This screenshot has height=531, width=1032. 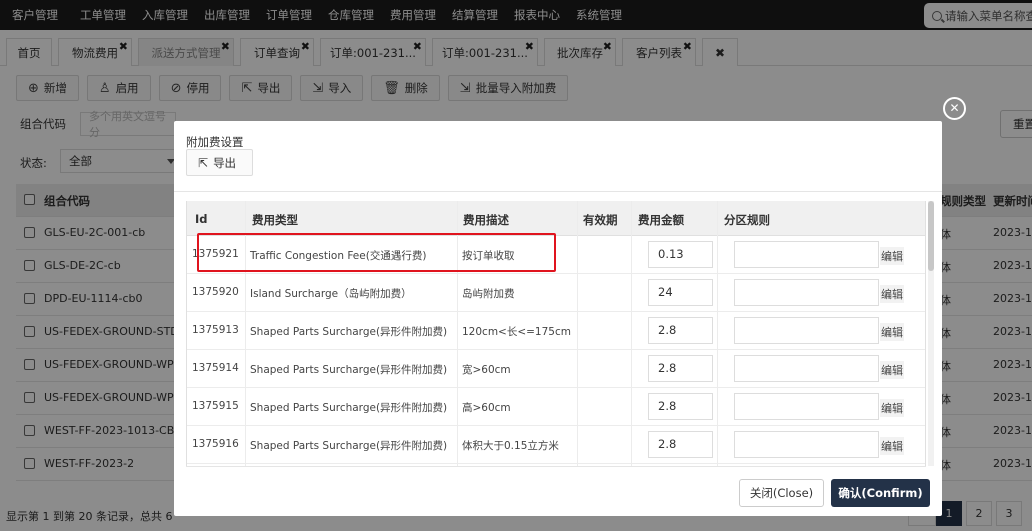 What do you see at coordinates (215, 330) in the screenshot?
I see `row-id: 1375913` at bounding box center [215, 330].